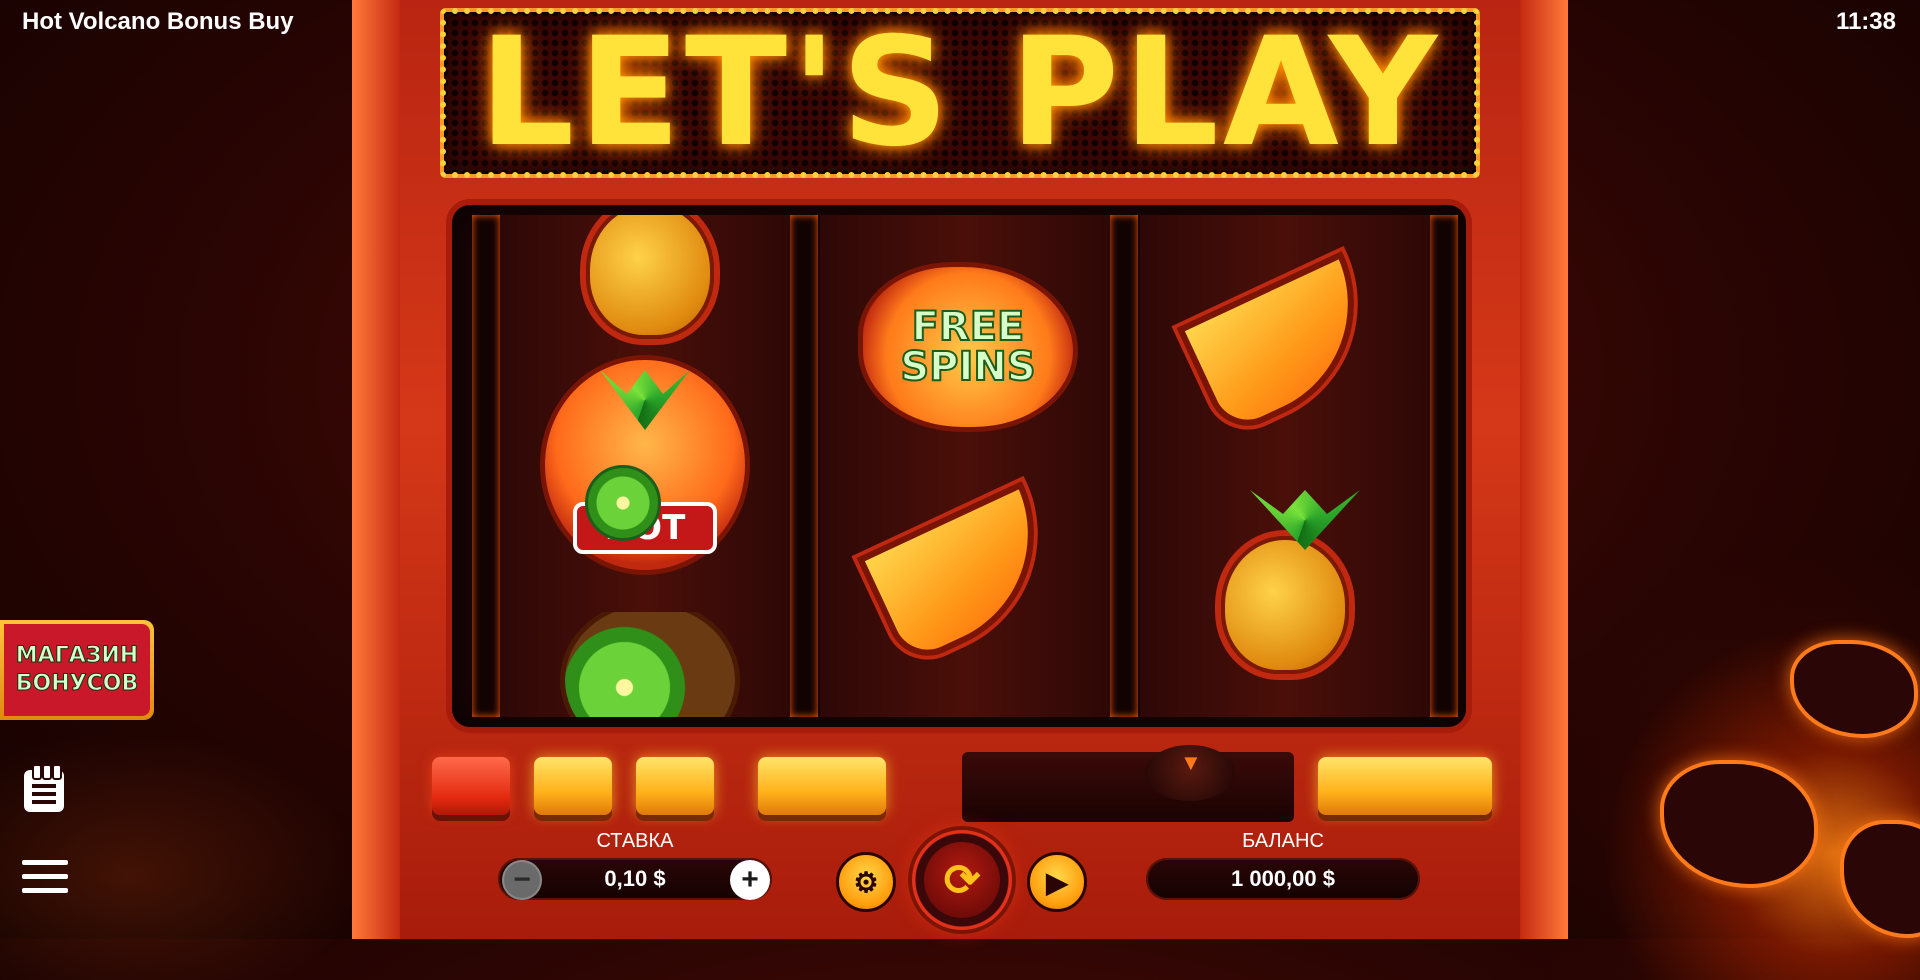 This screenshot has height=980, width=1920. Describe the element at coordinates (376, 469) in the screenshot. I see `cabinet-side-left` at that location.